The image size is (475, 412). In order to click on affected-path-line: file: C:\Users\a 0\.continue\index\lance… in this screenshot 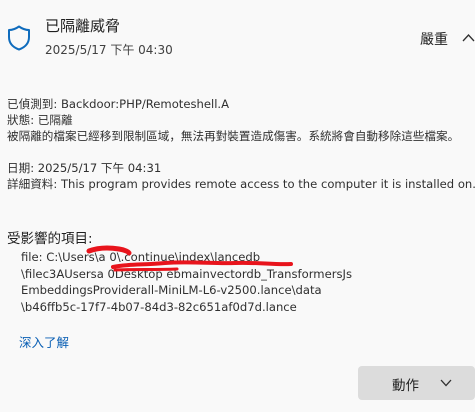, I will do `click(141, 257)`.